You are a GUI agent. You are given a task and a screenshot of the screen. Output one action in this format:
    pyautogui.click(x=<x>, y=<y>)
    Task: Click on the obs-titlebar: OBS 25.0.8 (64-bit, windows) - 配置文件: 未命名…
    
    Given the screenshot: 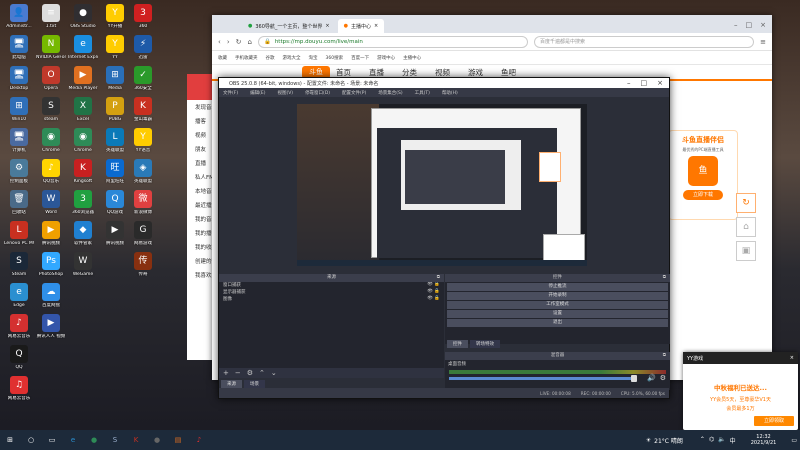 What is the action you would take?
    pyautogui.click(x=444, y=83)
    